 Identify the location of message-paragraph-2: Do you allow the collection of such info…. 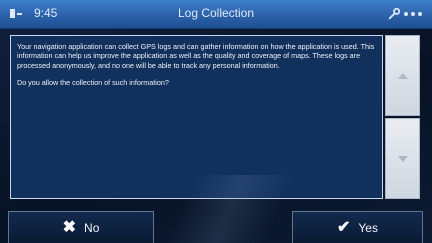
(93, 83).